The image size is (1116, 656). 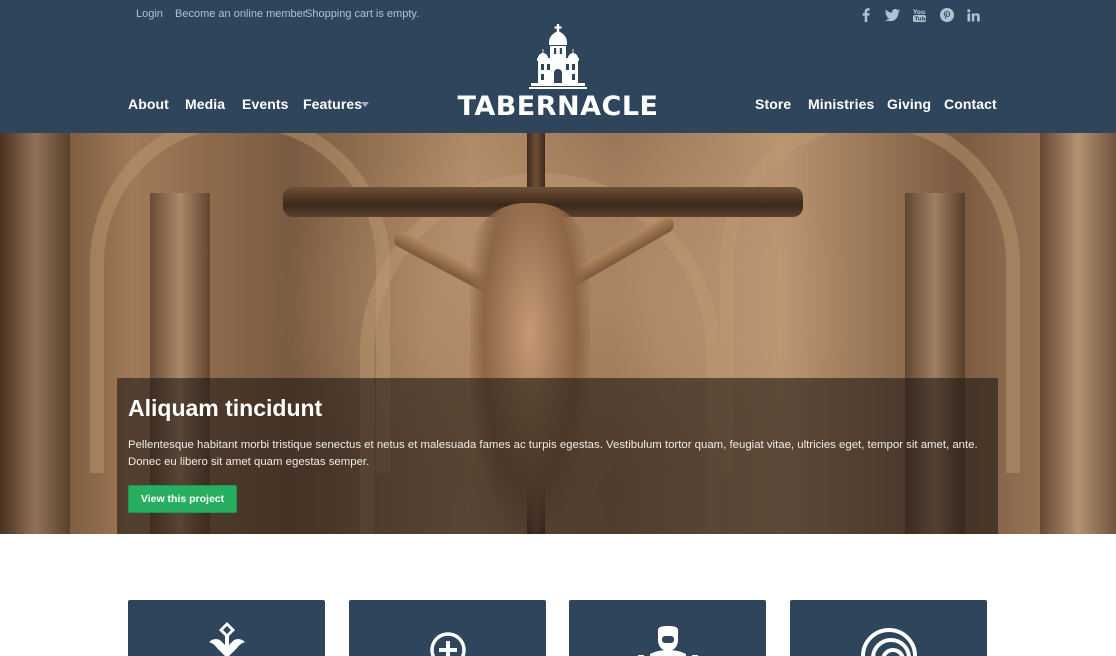 I want to click on nav-events: Events, so click(x=265, y=104).